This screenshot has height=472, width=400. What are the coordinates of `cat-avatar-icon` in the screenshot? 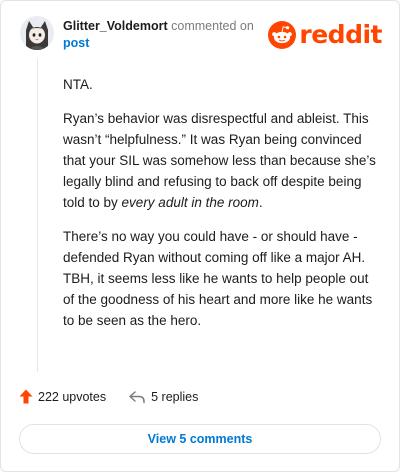 It's located at (37, 33).